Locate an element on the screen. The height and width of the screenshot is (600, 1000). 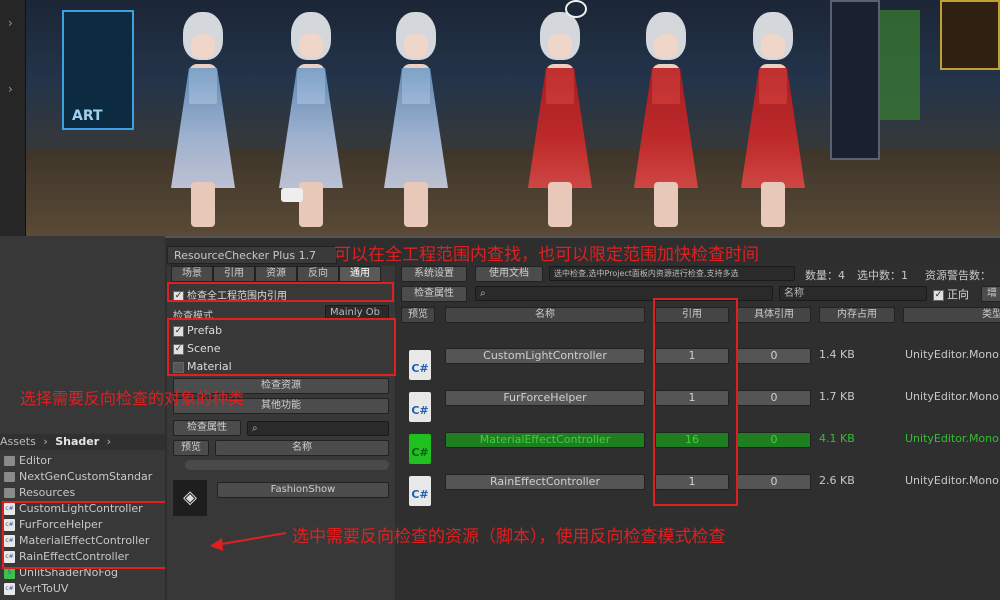
unity-prefab-icon: ◈ is located at coordinates (190, 498).